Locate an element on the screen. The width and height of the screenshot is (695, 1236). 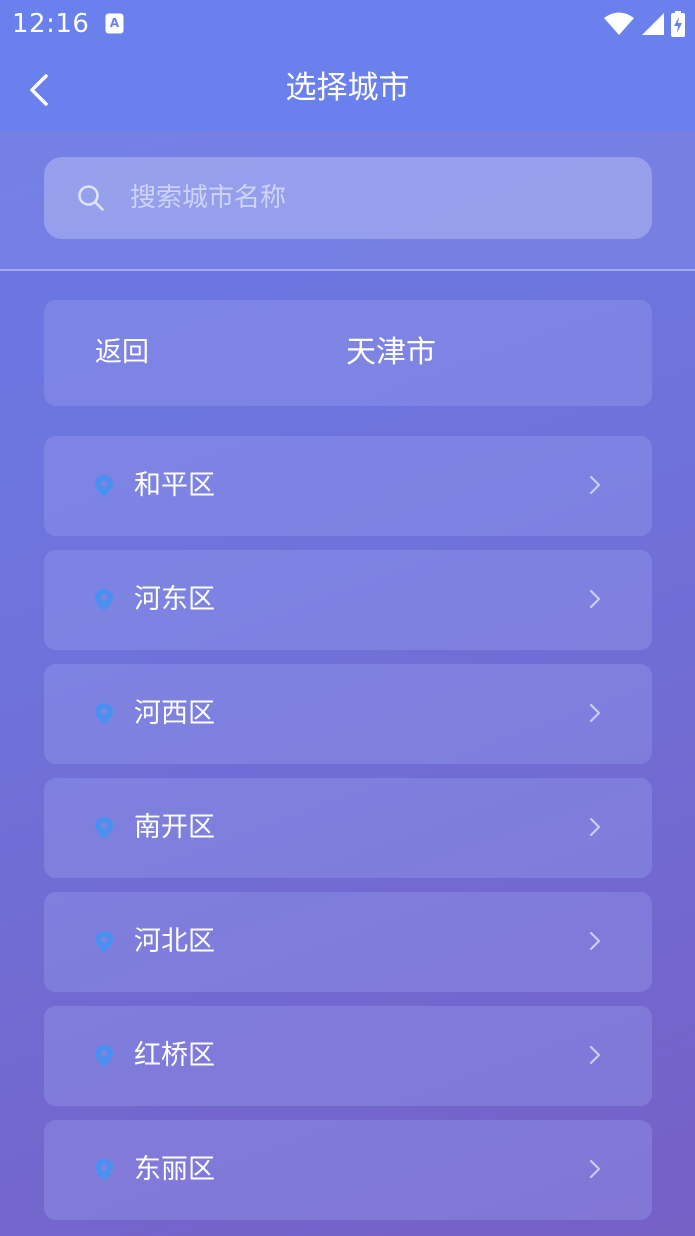
cell-signal-icon is located at coordinates (653, 24).